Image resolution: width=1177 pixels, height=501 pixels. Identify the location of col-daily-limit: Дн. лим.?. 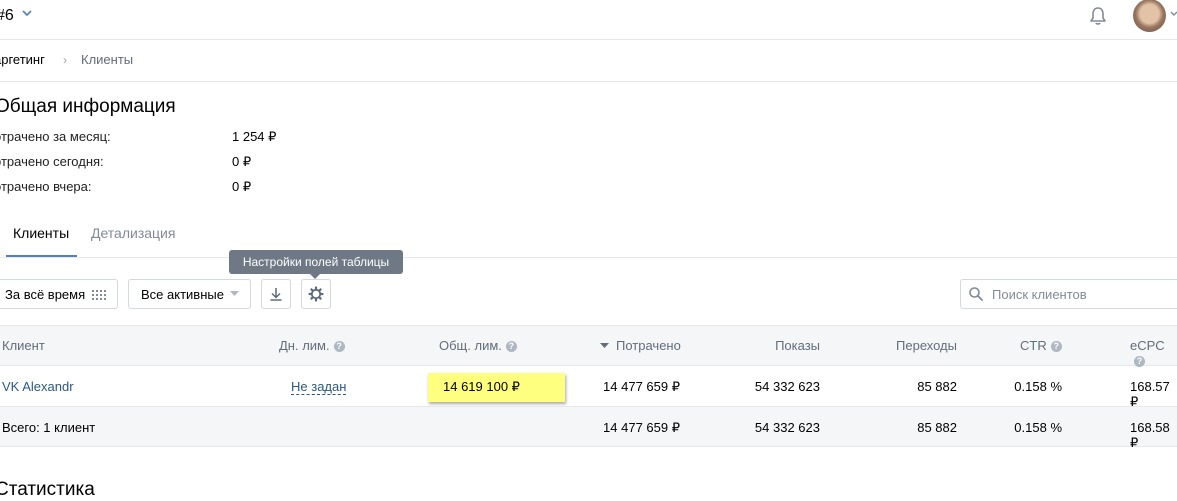
(312, 345).